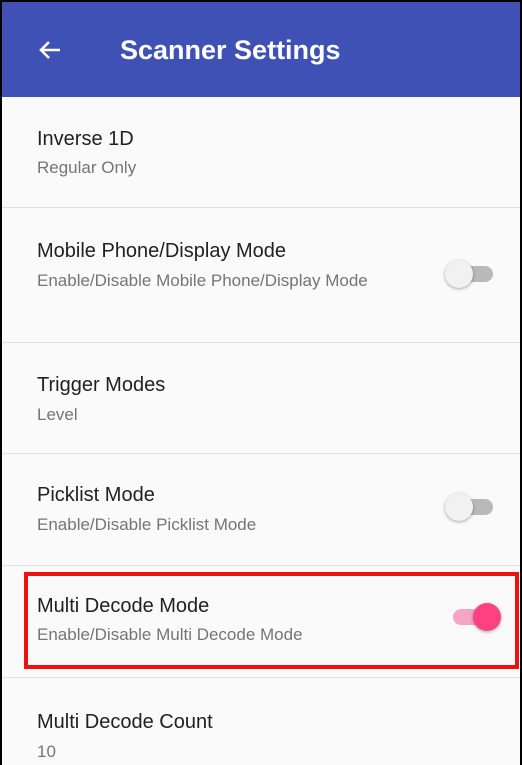 The width and height of the screenshot is (522, 765). Describe the element at coordinates (261, 152) in the screenshot. I see `setting-inverse-1d: Inverse 1D Regular Only` at that location.